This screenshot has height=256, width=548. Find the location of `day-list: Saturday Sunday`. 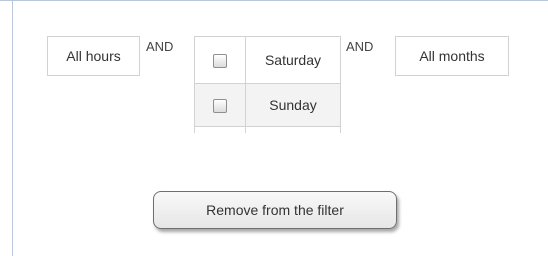

day-list: Saturday Sunday is located at coordinates (267, 84).